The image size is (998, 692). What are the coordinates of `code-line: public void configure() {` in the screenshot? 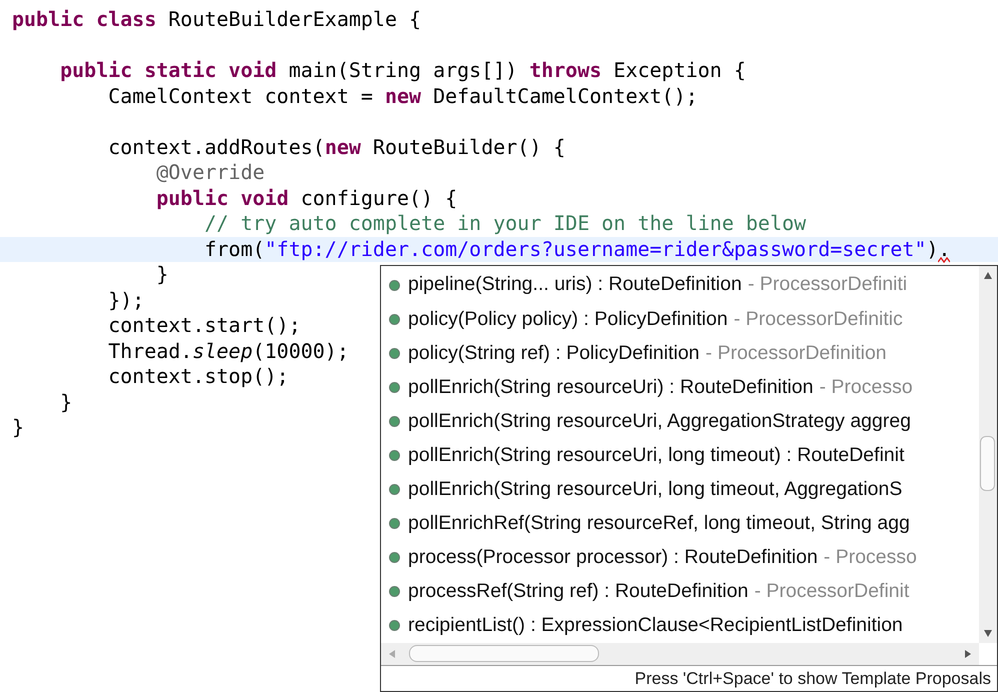 It's located at (306, 198).